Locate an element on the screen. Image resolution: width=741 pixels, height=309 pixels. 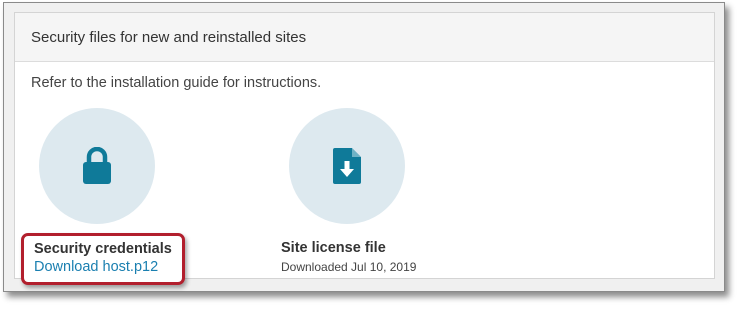
download-host-p12-link: Download host.p12 is located at coordinates (96, 267).